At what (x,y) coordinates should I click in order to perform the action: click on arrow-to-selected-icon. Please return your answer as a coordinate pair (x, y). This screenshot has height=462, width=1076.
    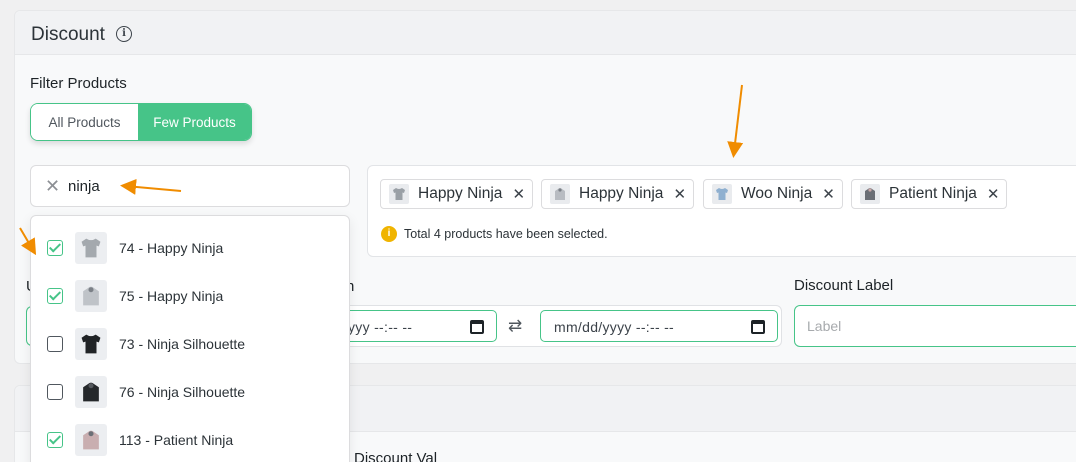
    Looking at the image, I should click on (735, 121).